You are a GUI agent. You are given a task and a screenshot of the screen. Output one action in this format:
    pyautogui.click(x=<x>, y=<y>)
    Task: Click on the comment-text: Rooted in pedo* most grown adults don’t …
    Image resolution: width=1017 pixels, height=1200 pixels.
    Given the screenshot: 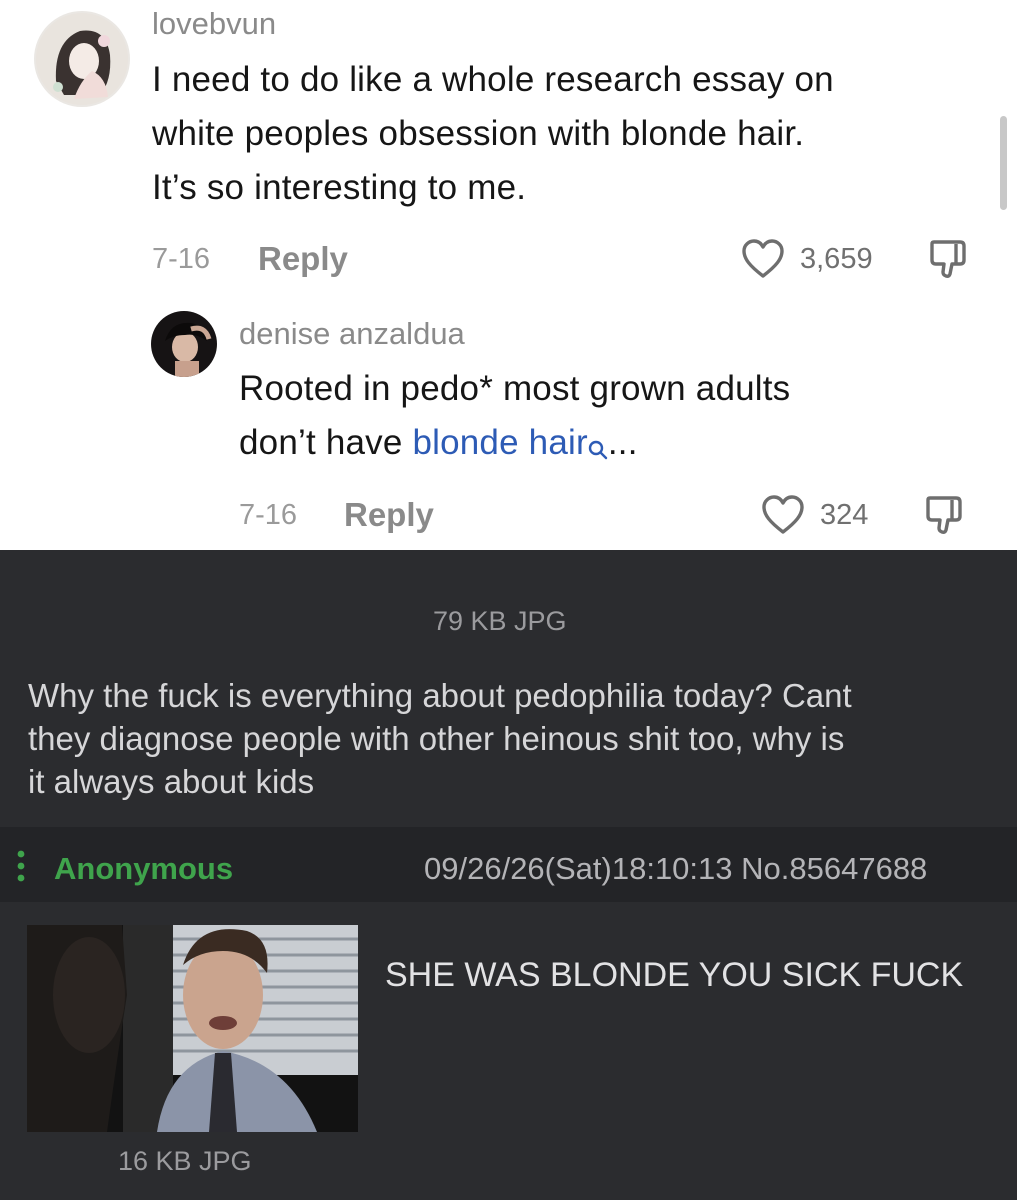 What is the action you would take?
    pyautogui.click(x=514, y=419)
    